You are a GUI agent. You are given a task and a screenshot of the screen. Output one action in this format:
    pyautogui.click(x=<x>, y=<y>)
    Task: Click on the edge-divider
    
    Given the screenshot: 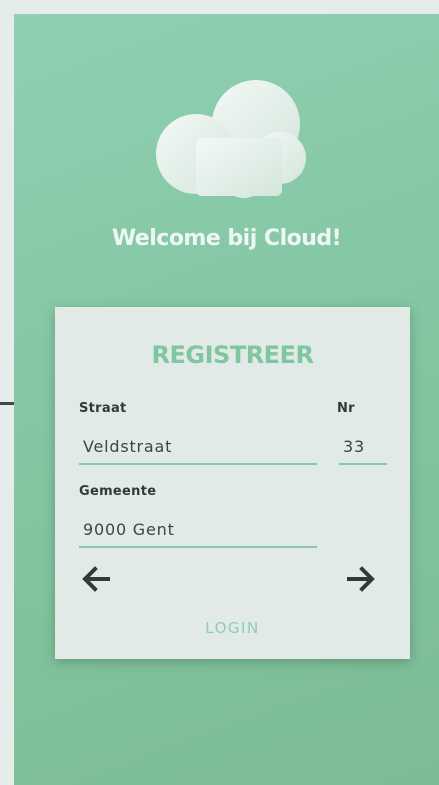 What is the action you would take?
    pyautogui.click(x=7, y=403)
    